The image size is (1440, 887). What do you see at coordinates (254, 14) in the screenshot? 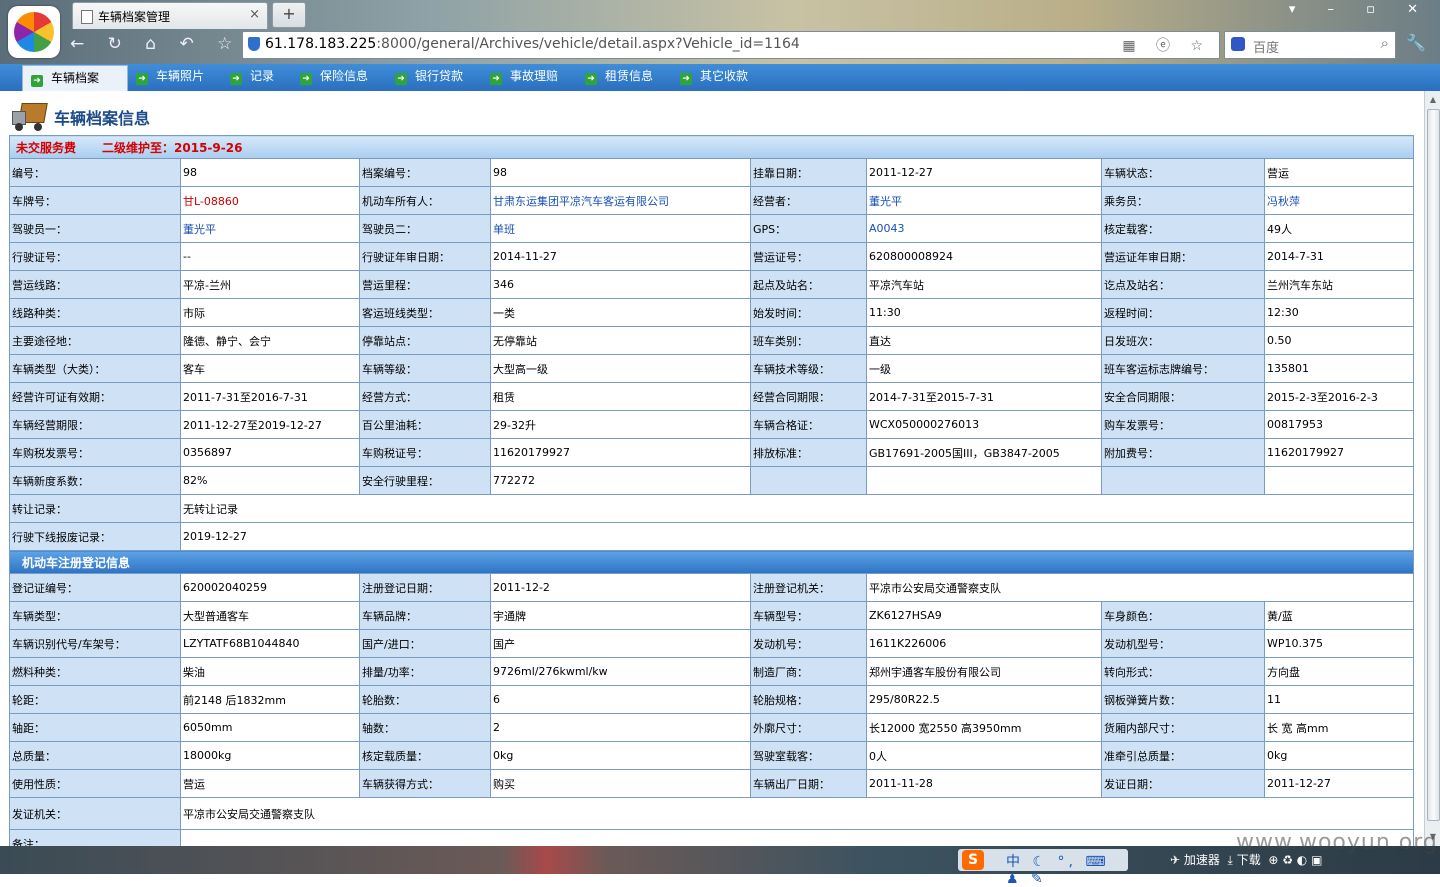
I see `tab-close-icon: ×` at bounding box center [254, 14].